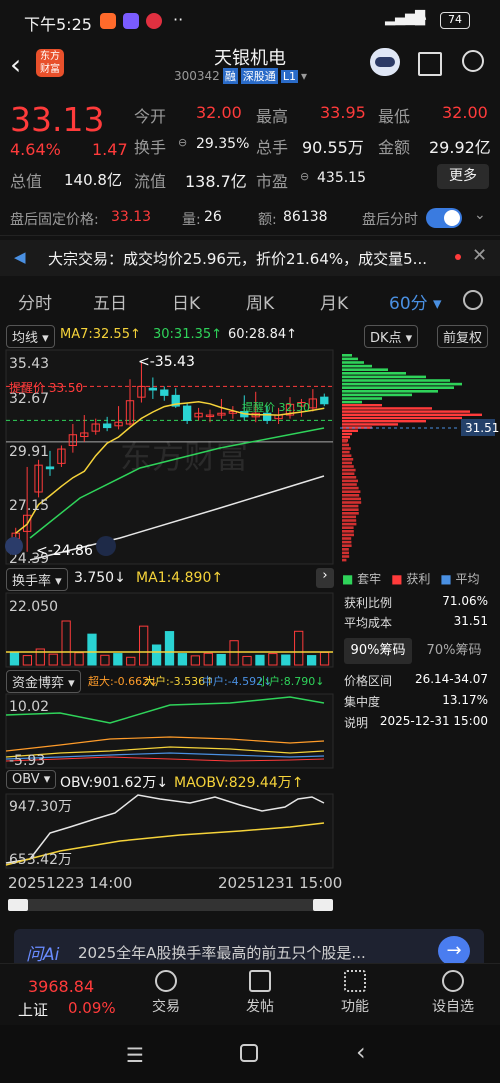 This screenshot has width=500, height=1083. I want to click on tab-timeshare: 分时, so click(35, 301).